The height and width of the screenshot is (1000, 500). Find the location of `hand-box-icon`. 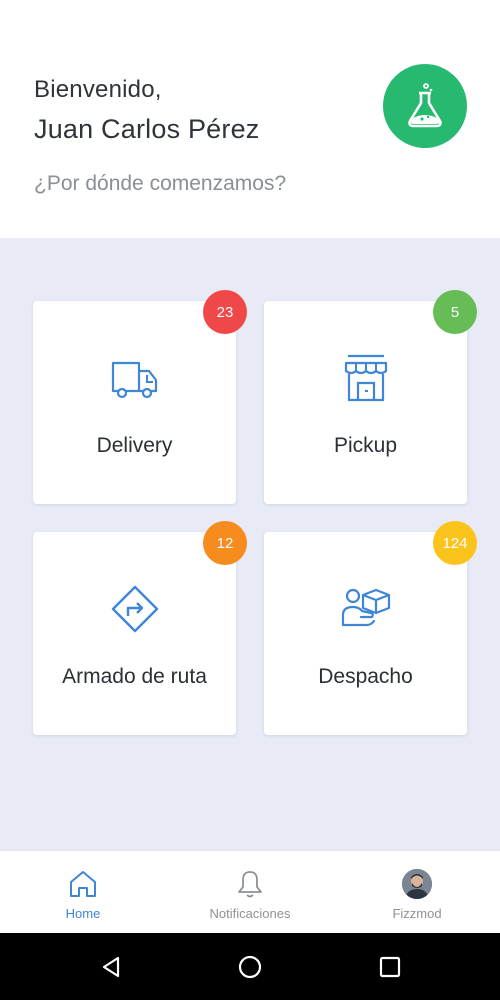

hand-box-icon is located at coordinates (365, 607).